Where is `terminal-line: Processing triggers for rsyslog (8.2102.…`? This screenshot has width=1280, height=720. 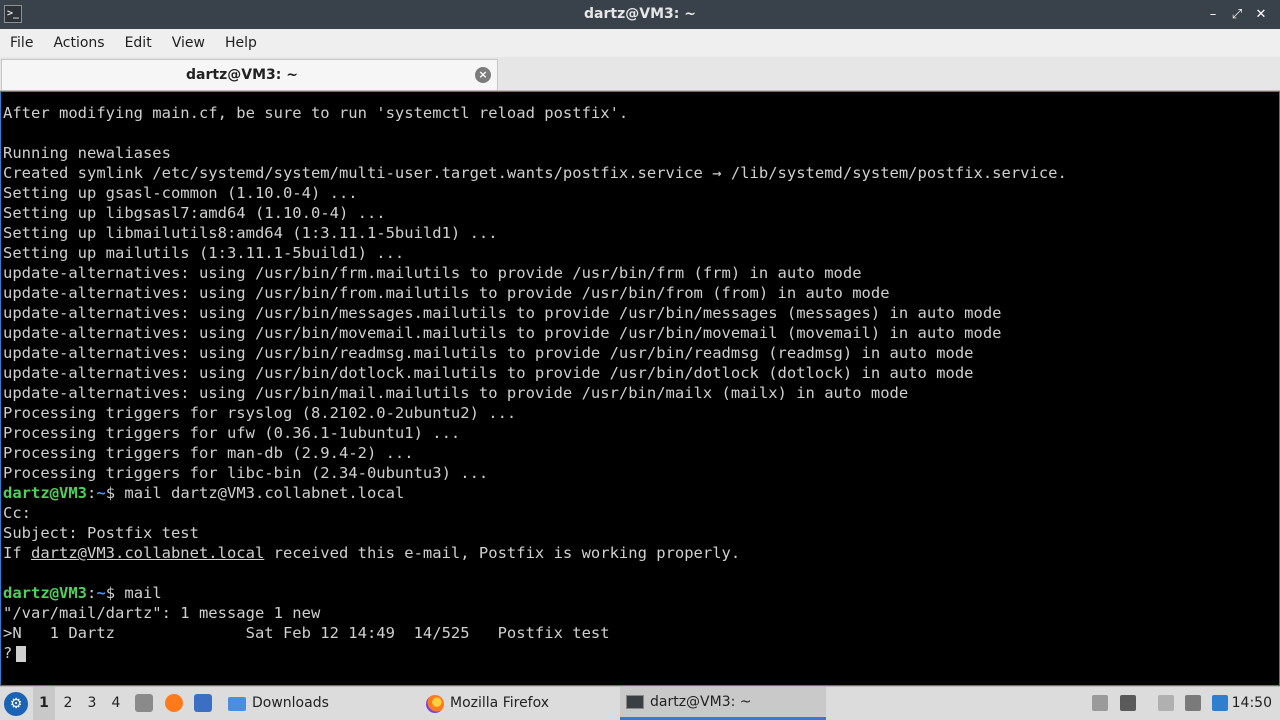 terminal-line: Processing triggers for rsyslog (8.2102.… is located at coordinates (260, 413).